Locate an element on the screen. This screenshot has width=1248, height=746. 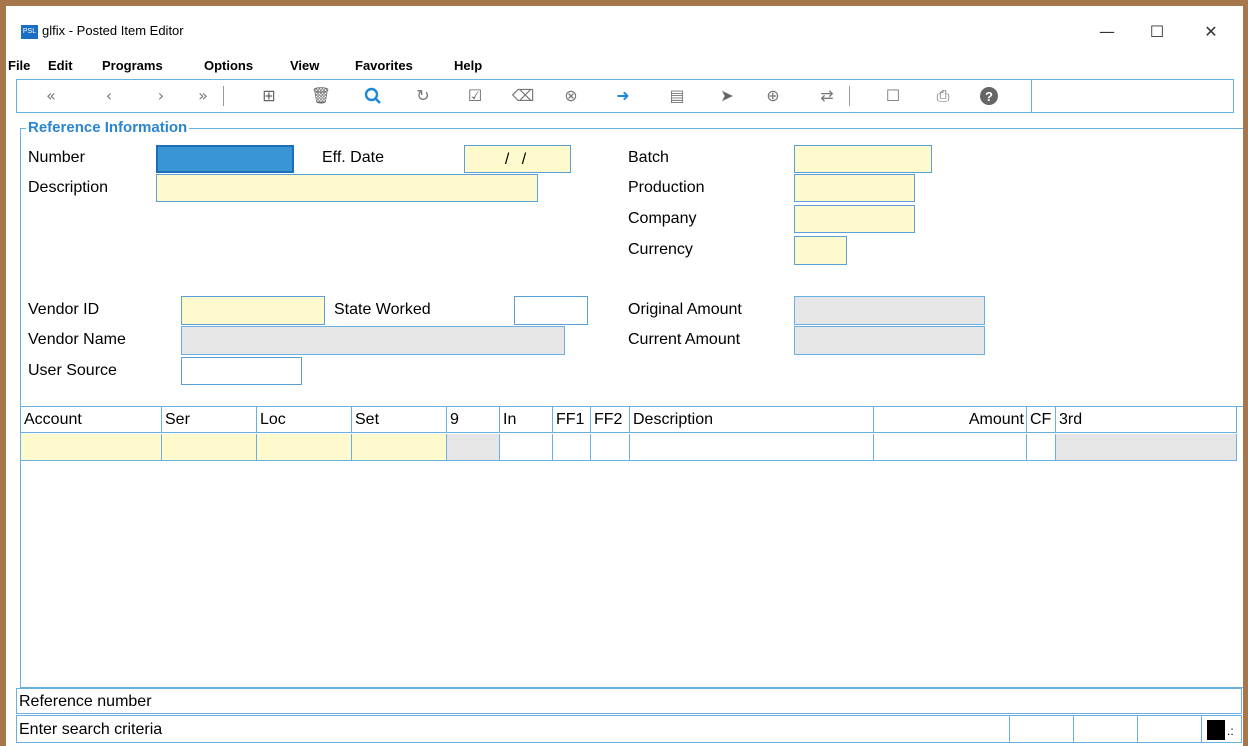
grid-cell-set is located at coordinates (399, 447).